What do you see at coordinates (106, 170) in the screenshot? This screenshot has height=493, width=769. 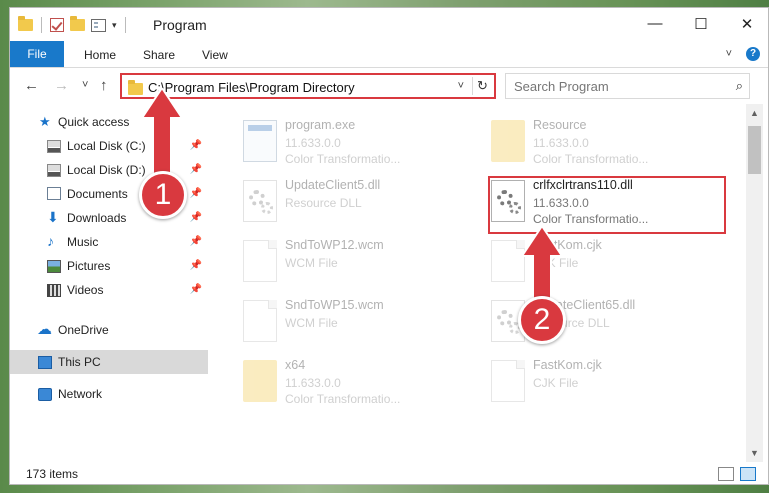 I see `sidebar-item-label: Local Disk (D:)` at bounding box center [106, 170].